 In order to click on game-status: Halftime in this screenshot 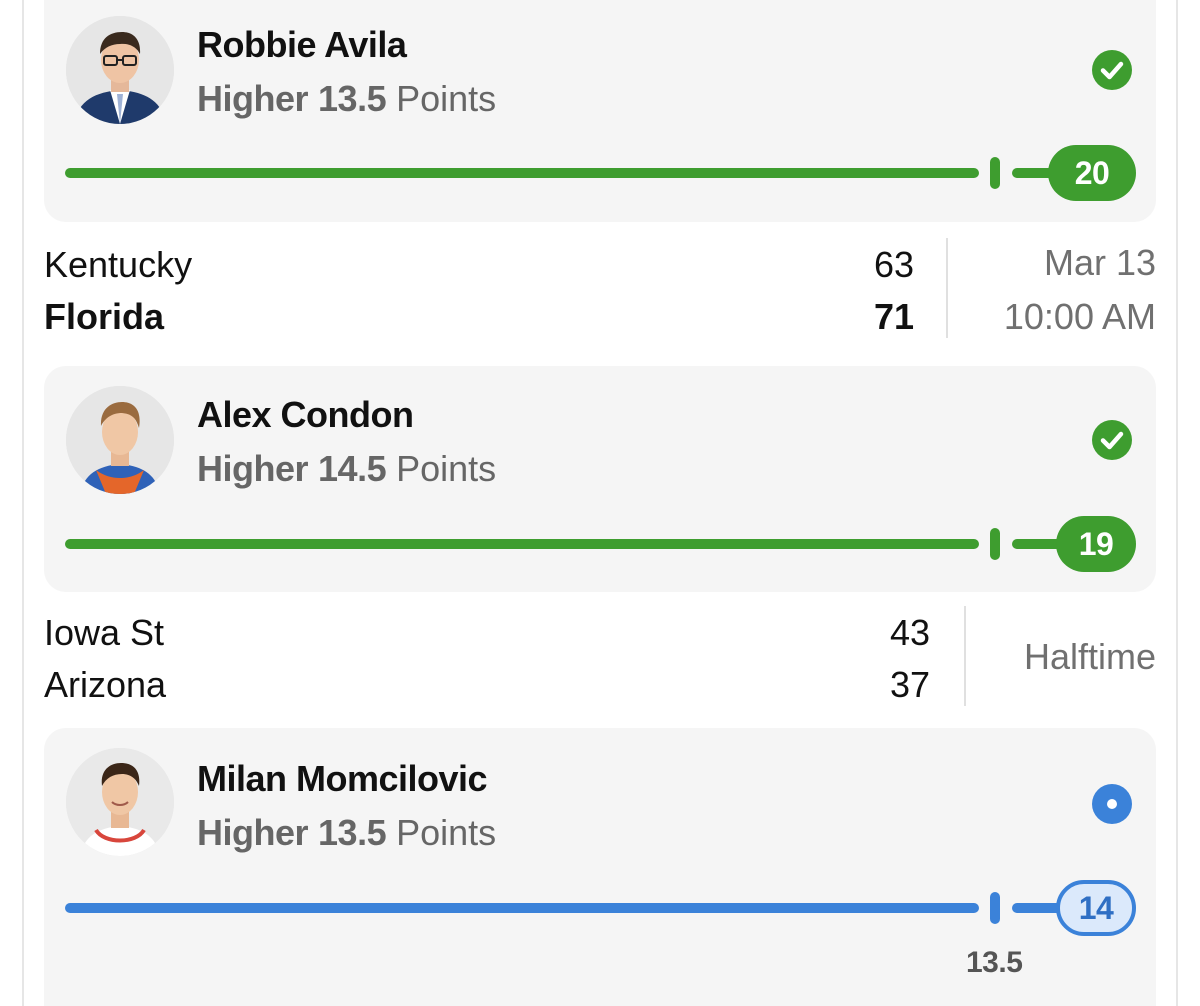, I will do `click(1089, 656)`.